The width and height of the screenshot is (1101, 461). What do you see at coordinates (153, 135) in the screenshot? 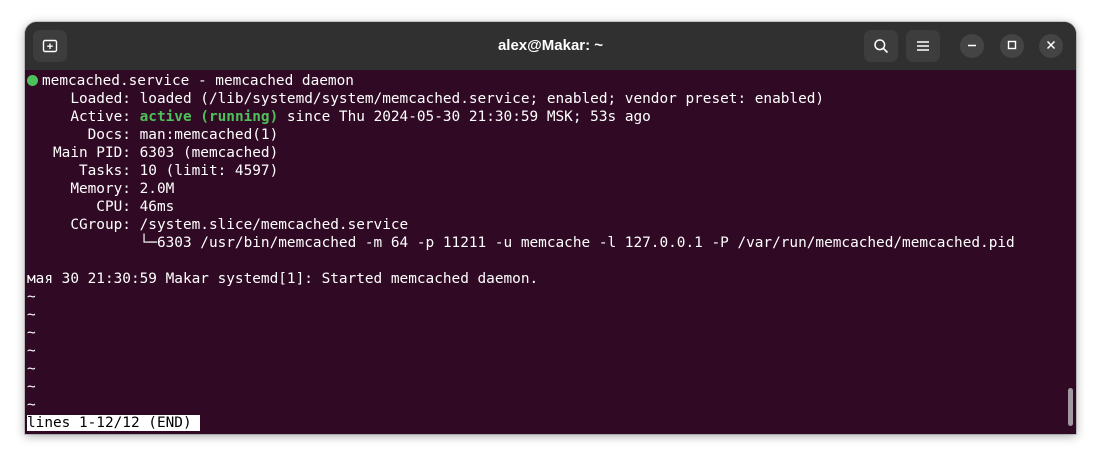
I see `docs-line: Docs: man:memcached(1)` at bounding box center [153, 135].